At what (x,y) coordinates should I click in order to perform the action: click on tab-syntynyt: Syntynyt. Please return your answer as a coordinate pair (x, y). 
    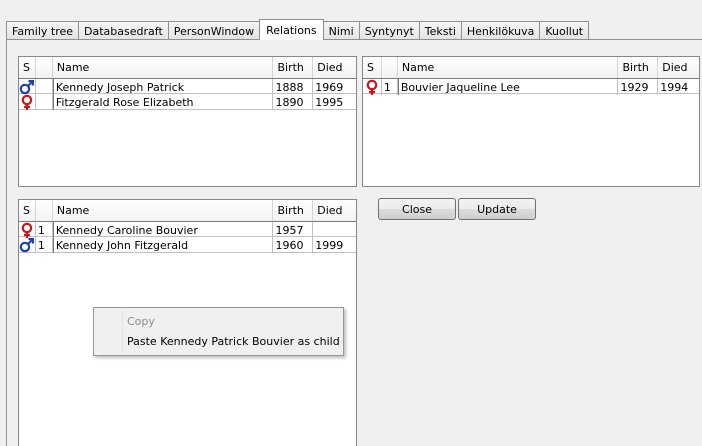
    Looking at the image, I should click on (389, 30).